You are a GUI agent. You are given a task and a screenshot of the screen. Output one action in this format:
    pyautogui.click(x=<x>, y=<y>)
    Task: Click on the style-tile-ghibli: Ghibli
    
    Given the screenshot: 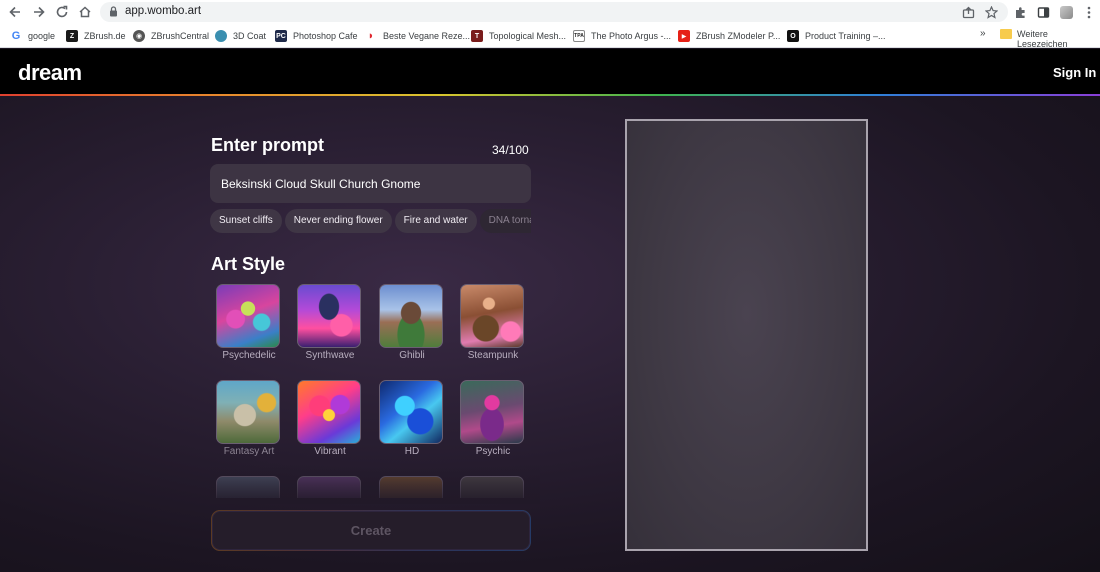 What is the action you would take?
    pyautogui.click(x=412, y=322)
    